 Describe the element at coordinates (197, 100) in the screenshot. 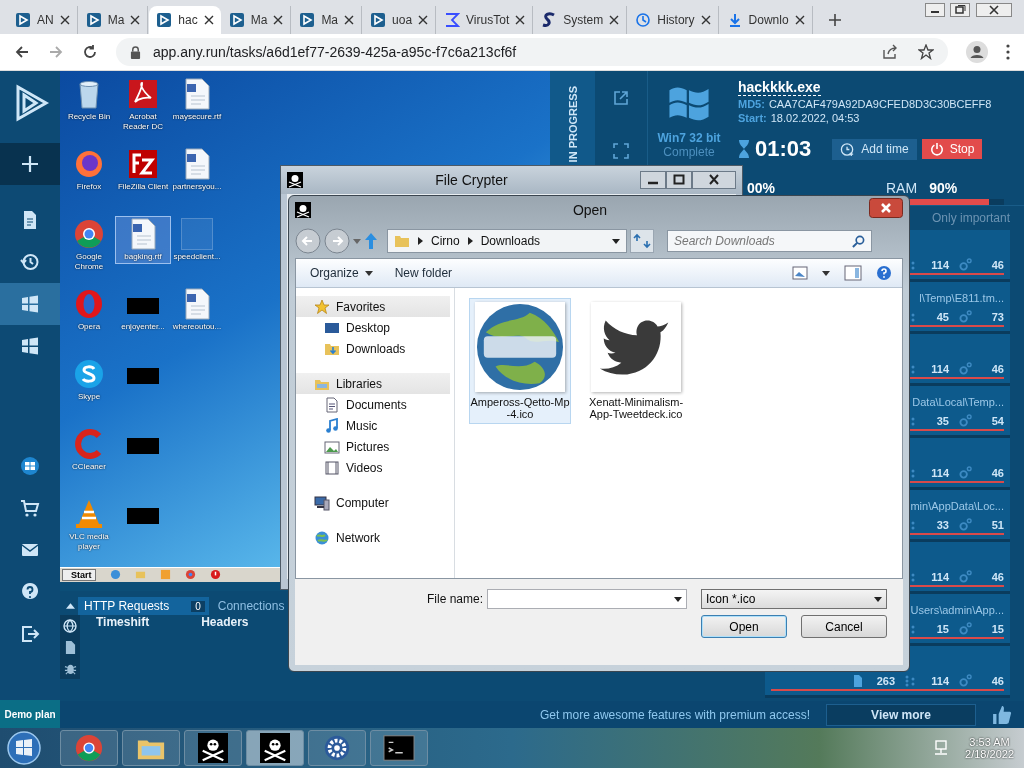

I see `desktop-shortcut: maysecure.rtf` at that location.